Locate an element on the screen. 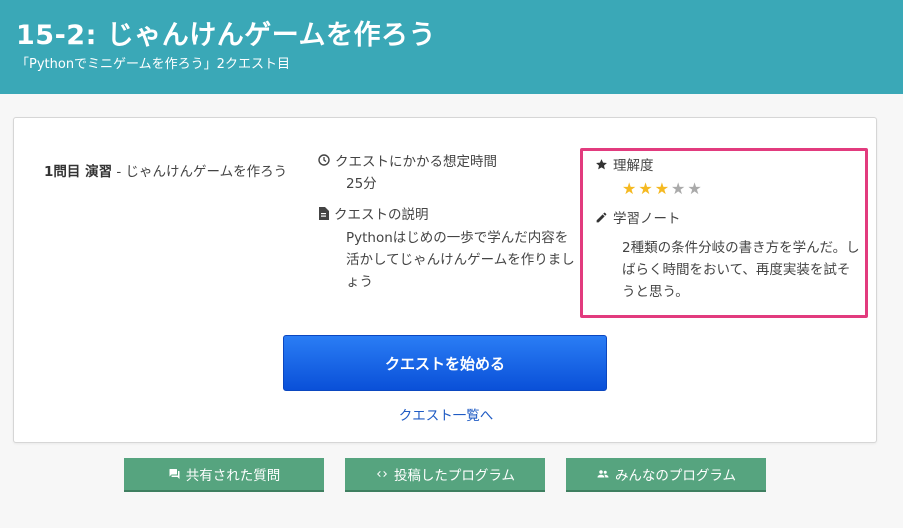  desc-label: クエストの説明 is located at coordinates (381, 215).